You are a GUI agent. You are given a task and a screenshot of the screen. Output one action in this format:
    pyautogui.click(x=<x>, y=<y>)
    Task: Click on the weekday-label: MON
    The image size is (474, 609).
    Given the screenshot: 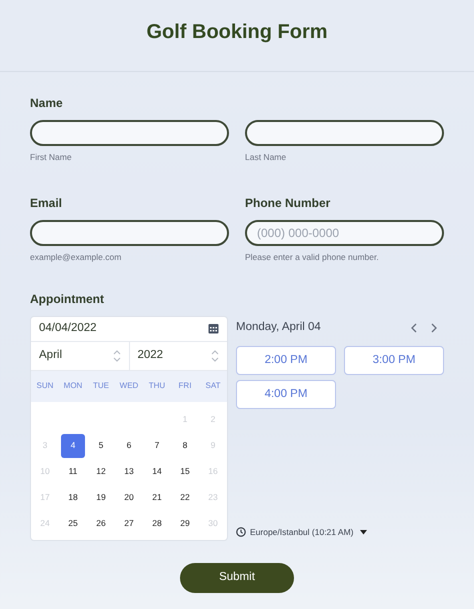 What is the action you would take?
    pyautogui.click(x=73, y=386)
    